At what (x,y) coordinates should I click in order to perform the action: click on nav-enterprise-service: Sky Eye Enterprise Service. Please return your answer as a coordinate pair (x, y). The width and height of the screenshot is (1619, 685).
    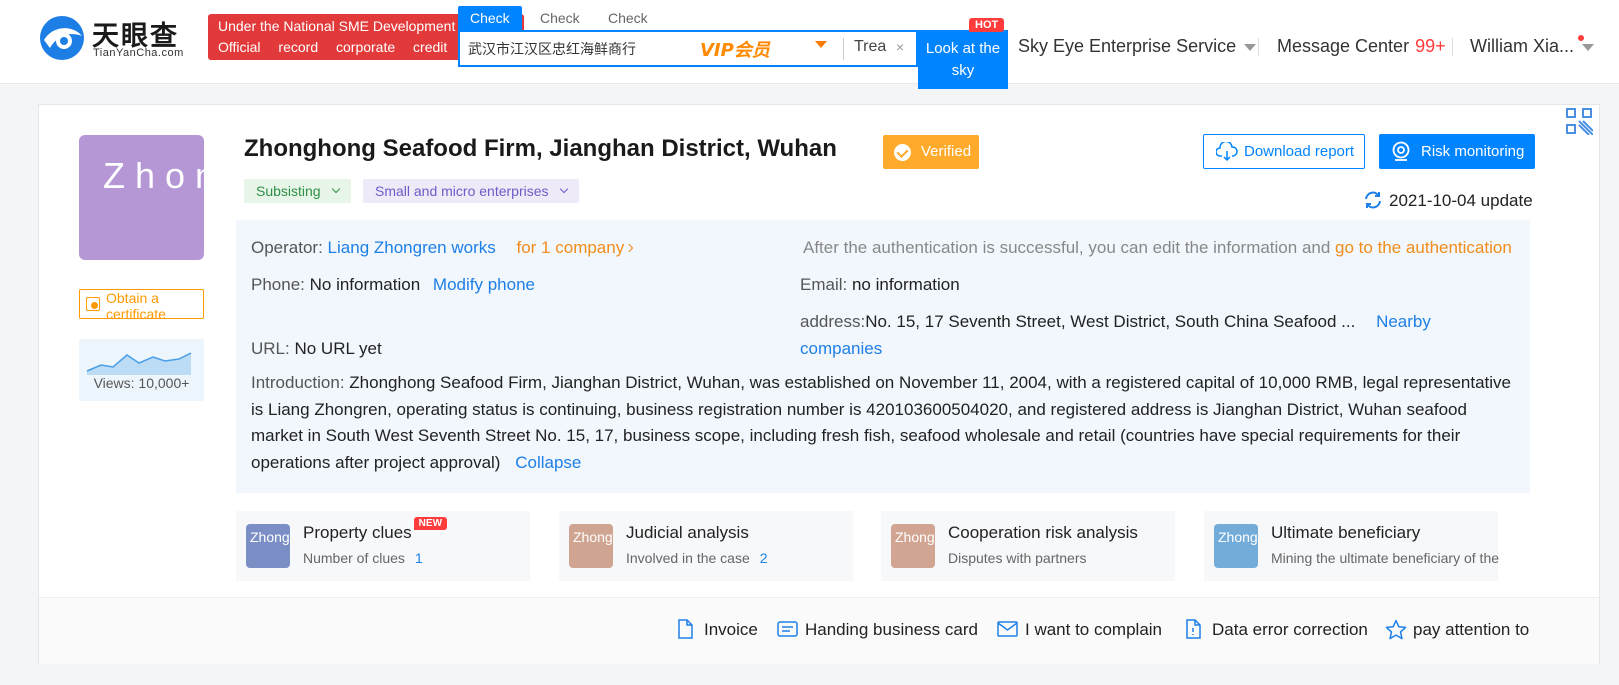
    Looking at the image, I should click on (1137, 46).